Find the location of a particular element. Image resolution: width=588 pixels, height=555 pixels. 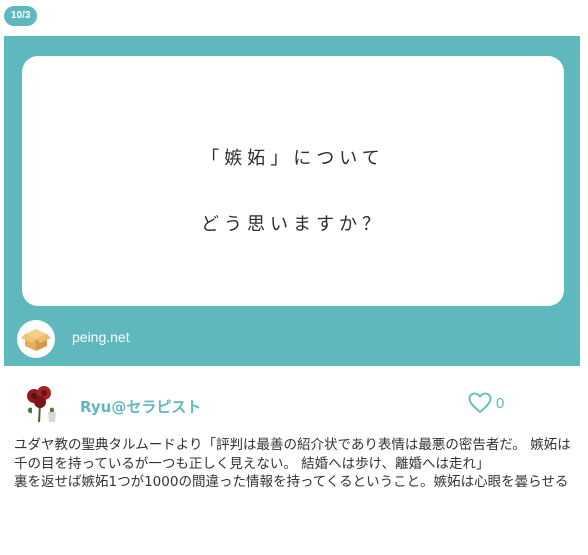

heart-outline-icon is located at coordinates (480, 402).